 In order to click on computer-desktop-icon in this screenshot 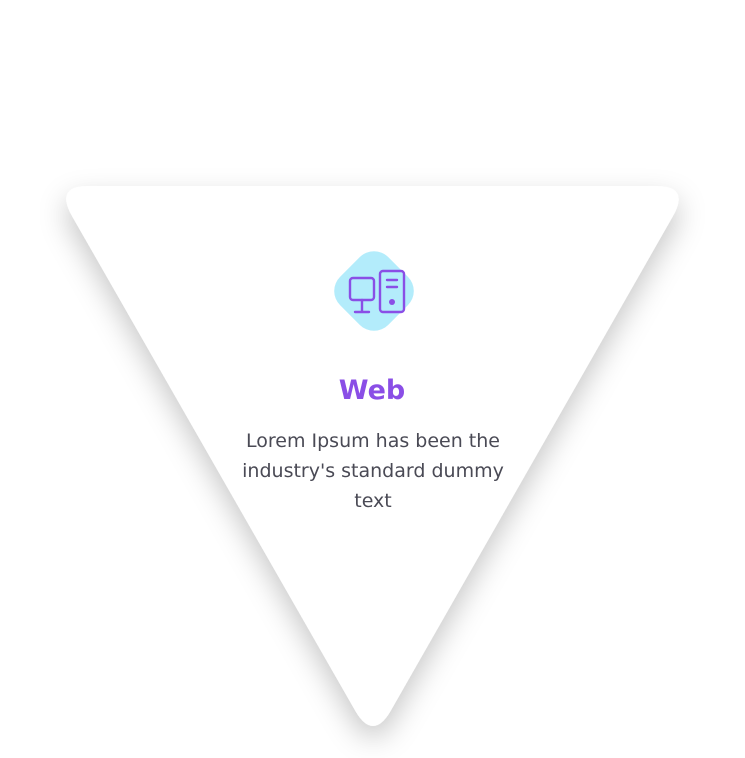, I will do `click(374, 291)`.